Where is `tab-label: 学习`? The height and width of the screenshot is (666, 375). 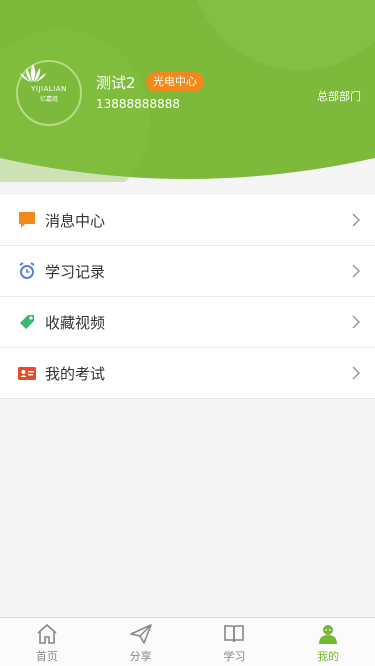 tab-label: 学习 is located at coordinates (234, 656).